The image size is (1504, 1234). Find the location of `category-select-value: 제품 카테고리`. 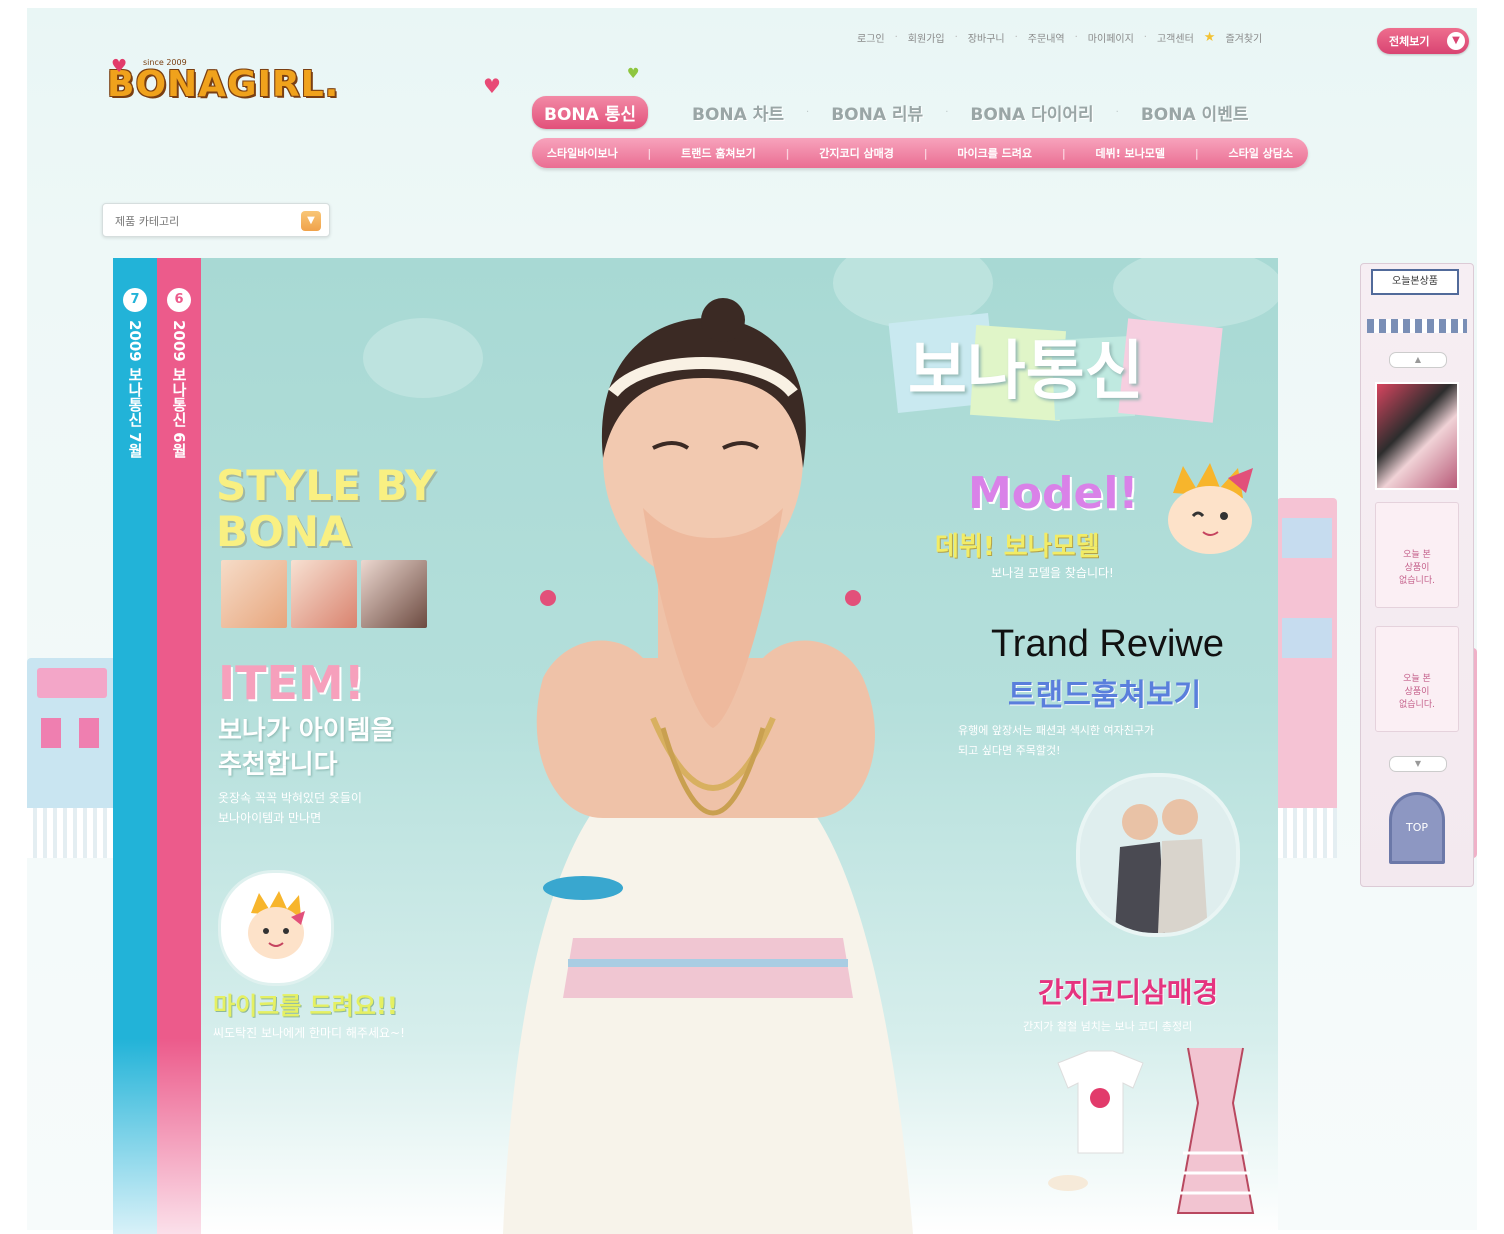

category-select-value: 제품 카테고리 is located at coordinates (147, 221).